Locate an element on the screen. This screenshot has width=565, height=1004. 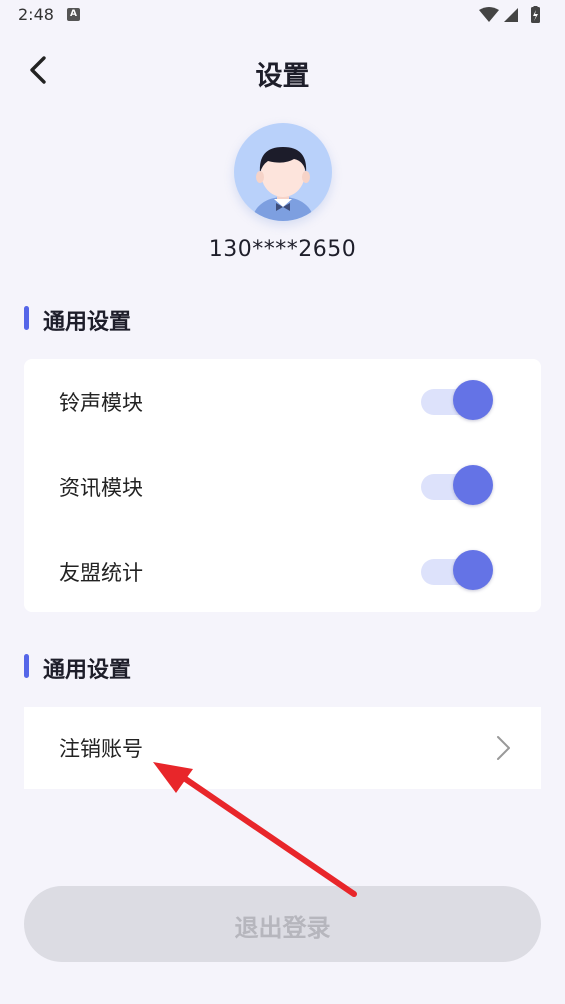
section-title-general: 通用设置 is located at coordinates (124, 319).